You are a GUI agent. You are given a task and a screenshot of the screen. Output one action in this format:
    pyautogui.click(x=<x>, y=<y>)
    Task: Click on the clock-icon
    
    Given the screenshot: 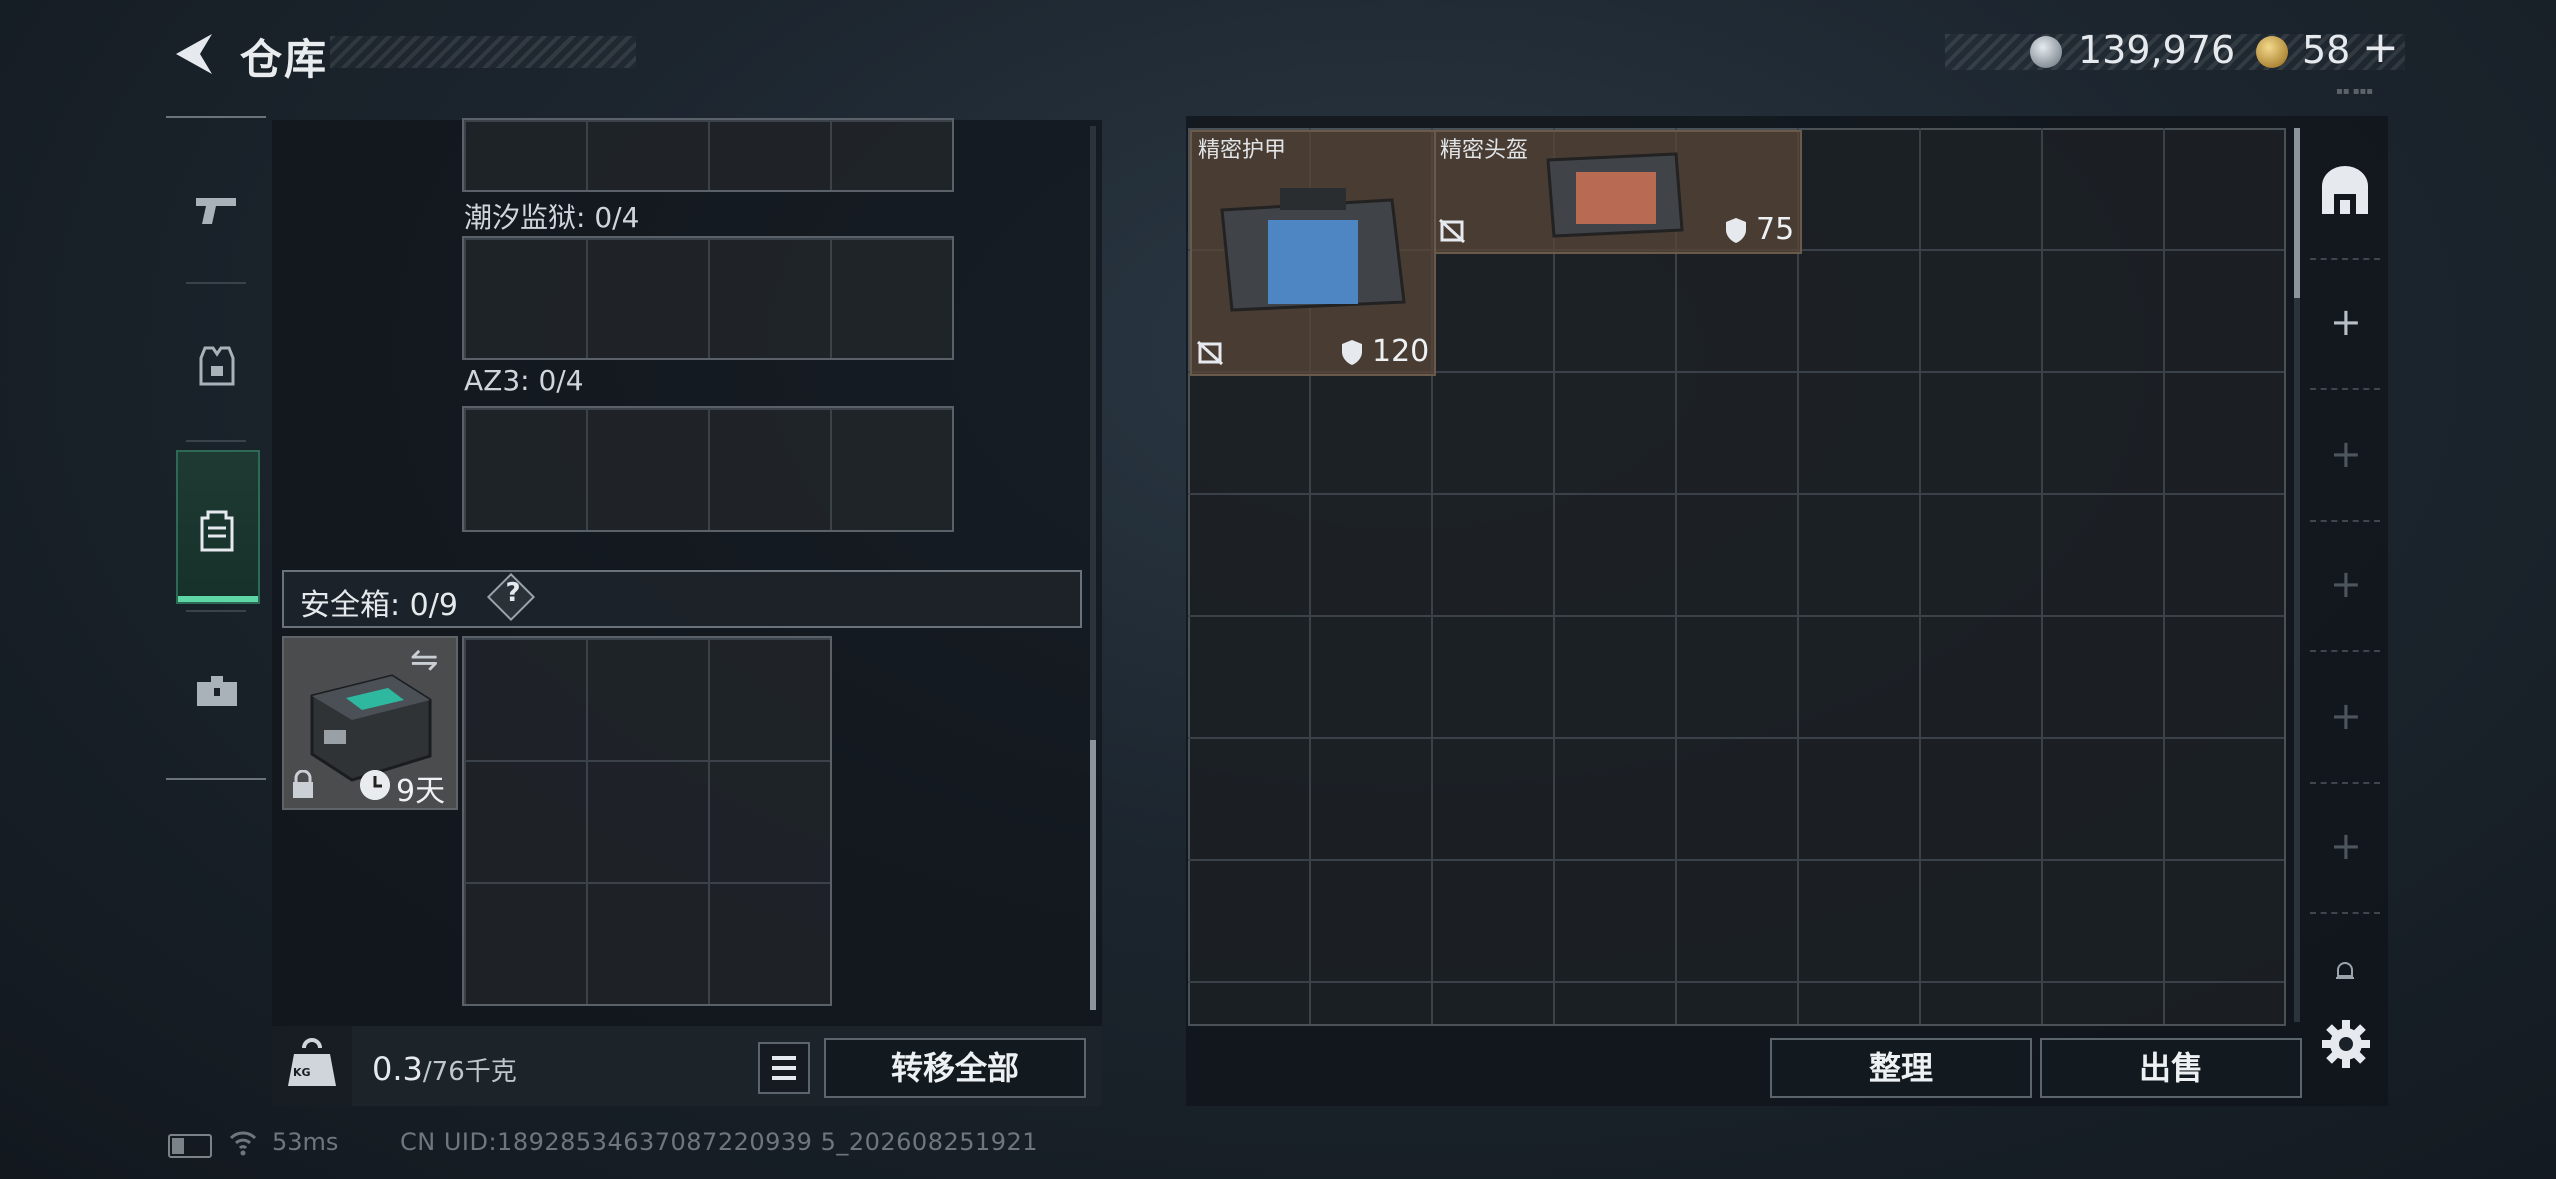 What is the action you would take?
    pyautogui.click(x=375, y=785)
    